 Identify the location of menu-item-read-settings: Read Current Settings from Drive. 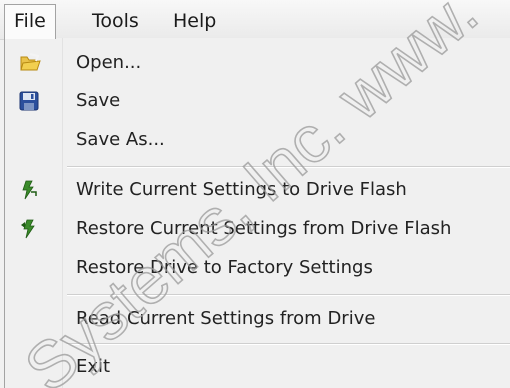
(257, 319).